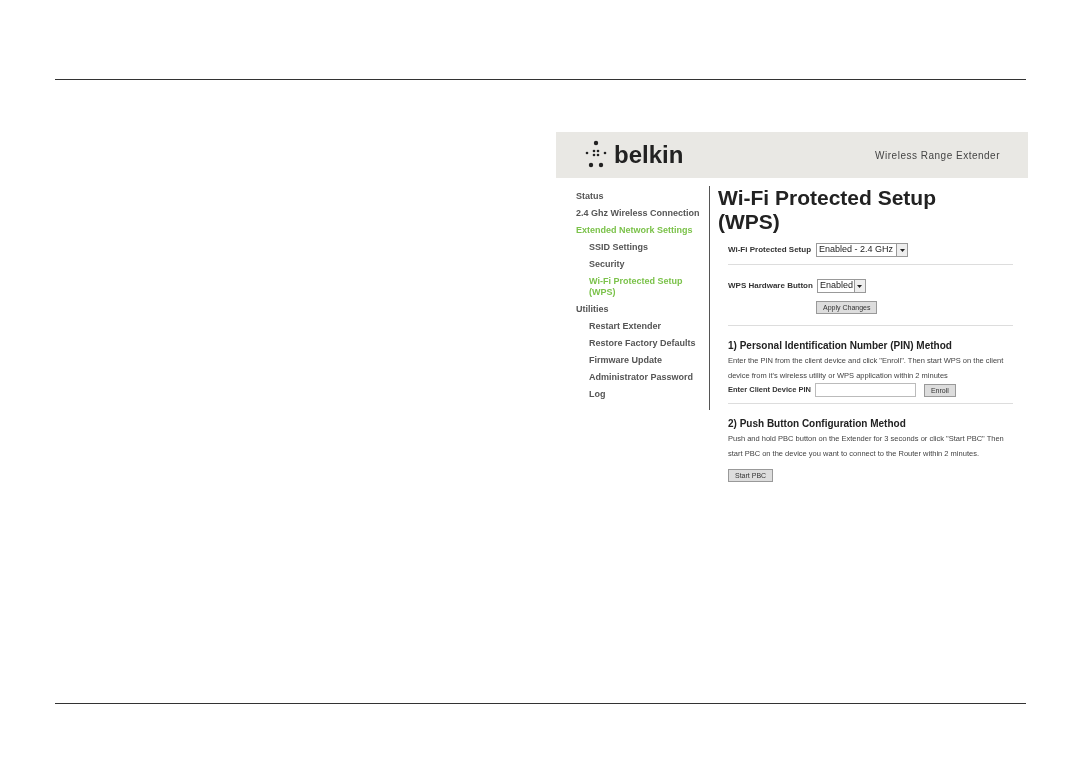 The image size is (1081, 757). I want to click on product-name: Wireless Range Extender, so click(937, 155).